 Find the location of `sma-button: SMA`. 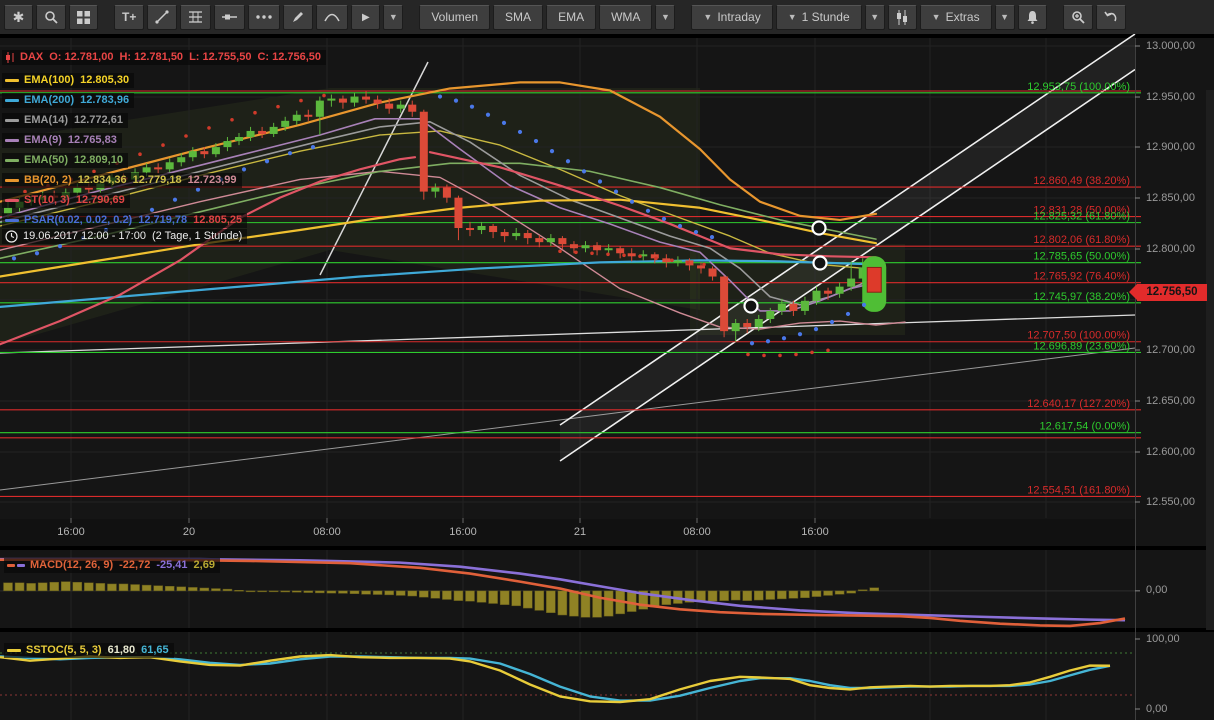

sma-button: SMA is located at coordinates (518, 17).